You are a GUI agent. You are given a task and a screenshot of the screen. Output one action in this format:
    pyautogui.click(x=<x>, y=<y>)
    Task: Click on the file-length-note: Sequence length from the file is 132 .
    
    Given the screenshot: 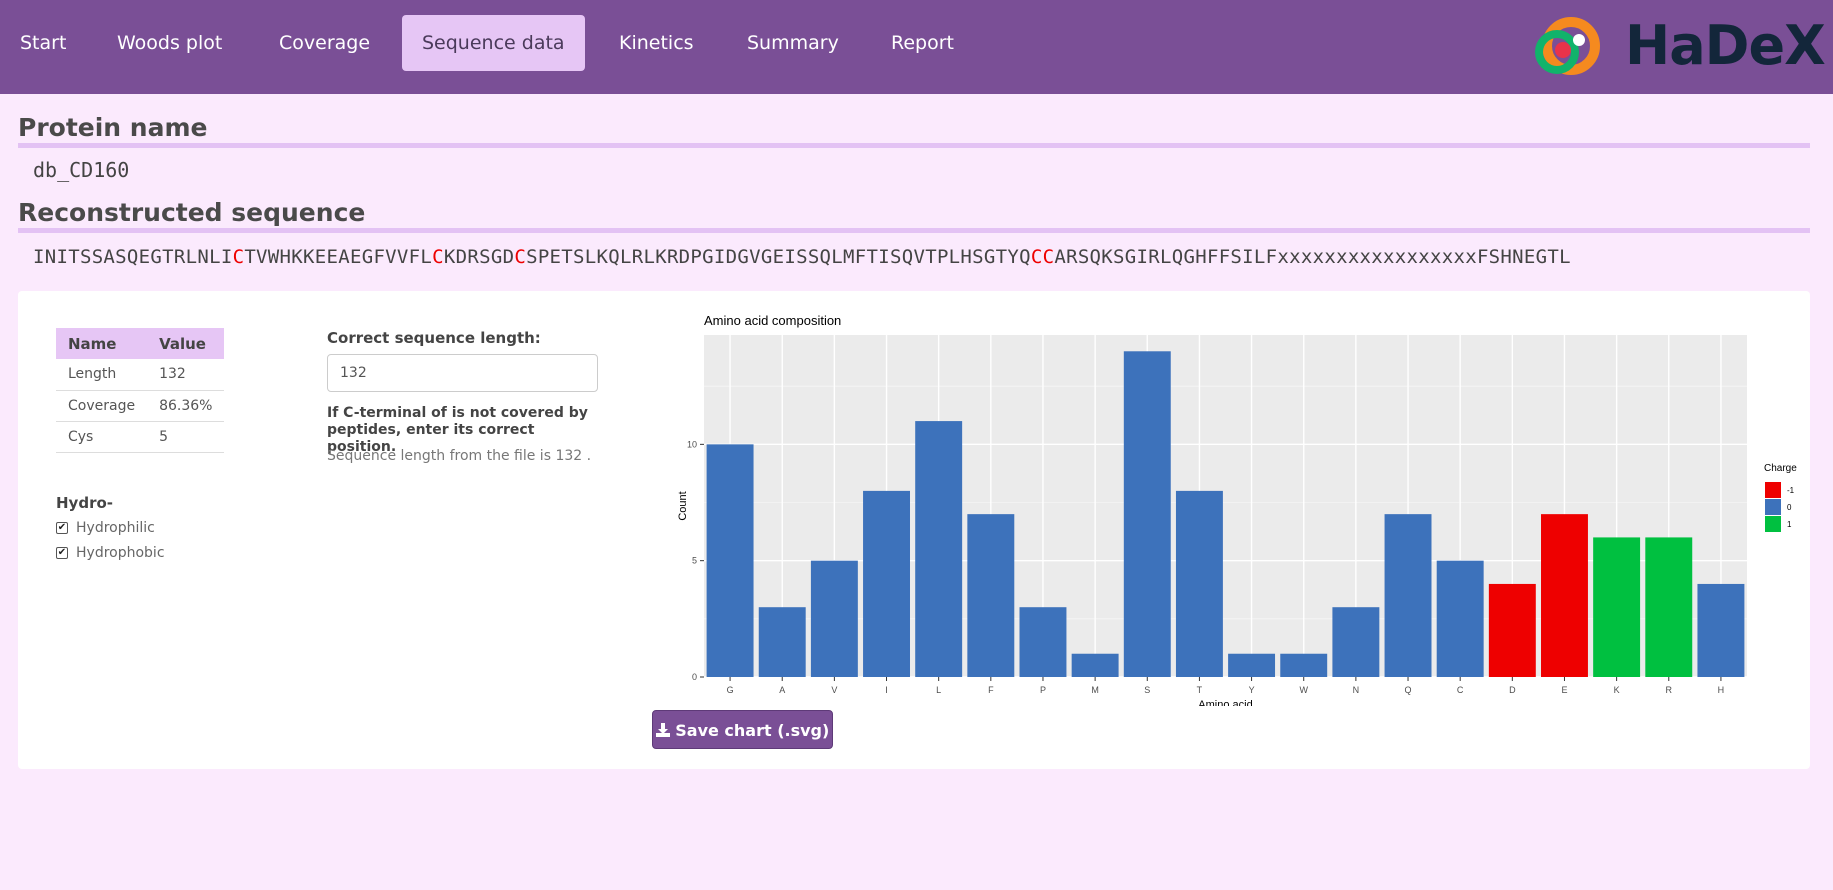 What is the action you would take?
    pyautogui.click(x=459, y=456)
    